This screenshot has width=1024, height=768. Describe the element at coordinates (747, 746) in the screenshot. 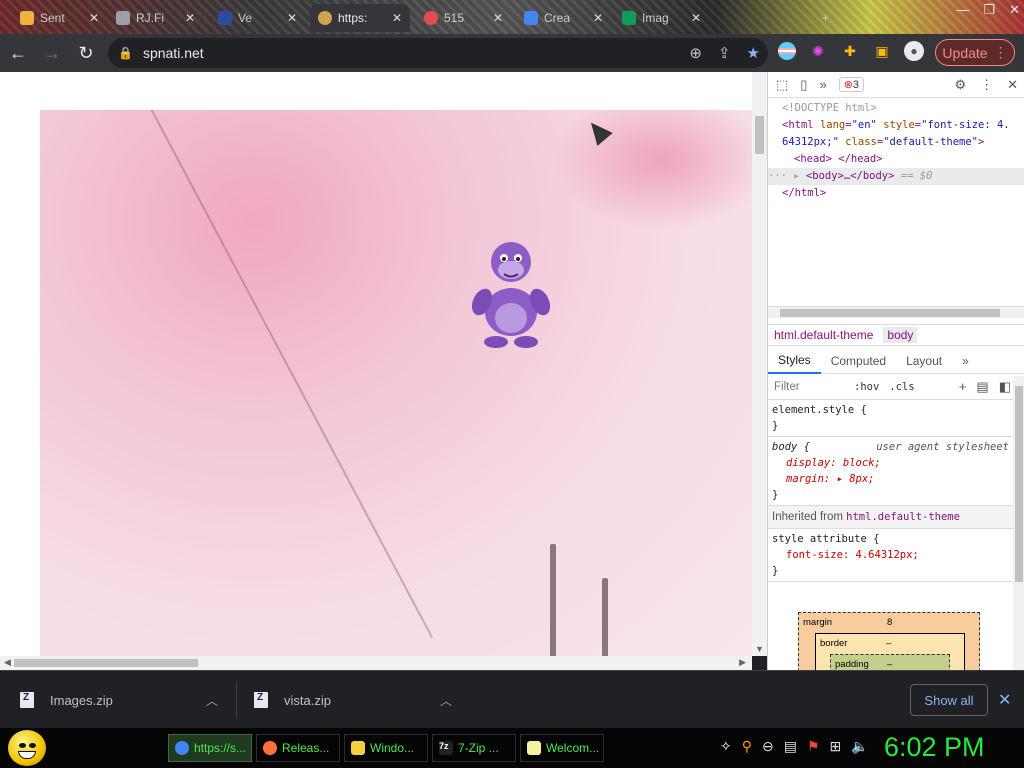

I see `search-icon: ⚲` at that location.